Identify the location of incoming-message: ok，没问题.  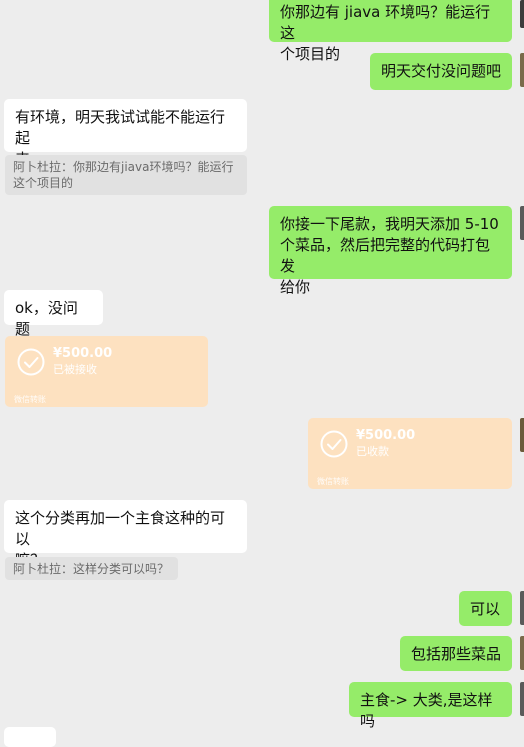
(53, 314).